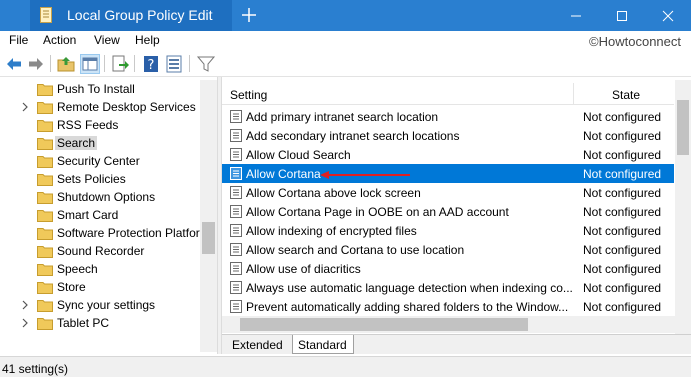 The image size is (691, 377). I want to click on window-tab: Local Group Policy Edit, so click(131, 15).